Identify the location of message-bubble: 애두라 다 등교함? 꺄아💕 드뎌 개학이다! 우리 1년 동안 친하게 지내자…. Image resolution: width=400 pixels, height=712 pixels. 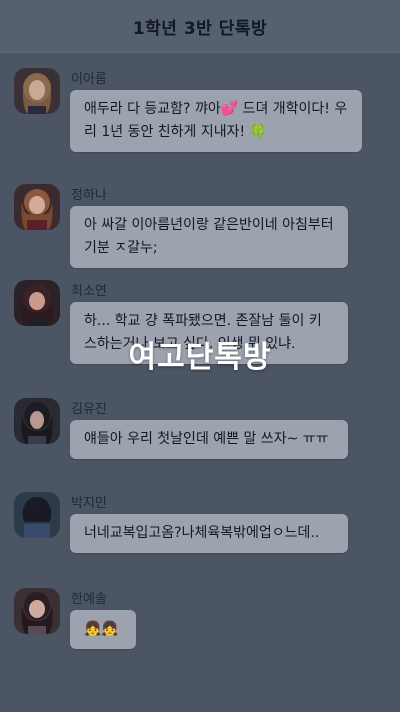
(216, 121).